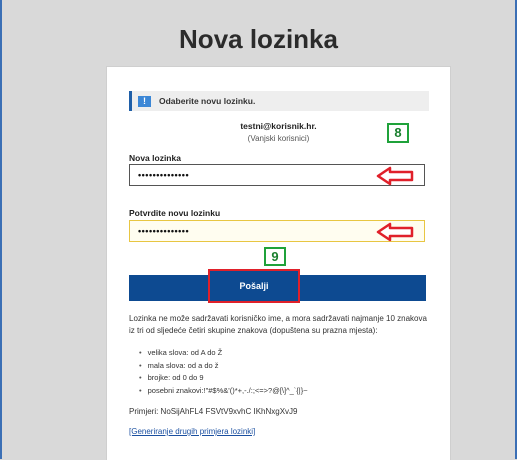  I want to click on page-title: Nova lozinka, so click(258, 39).